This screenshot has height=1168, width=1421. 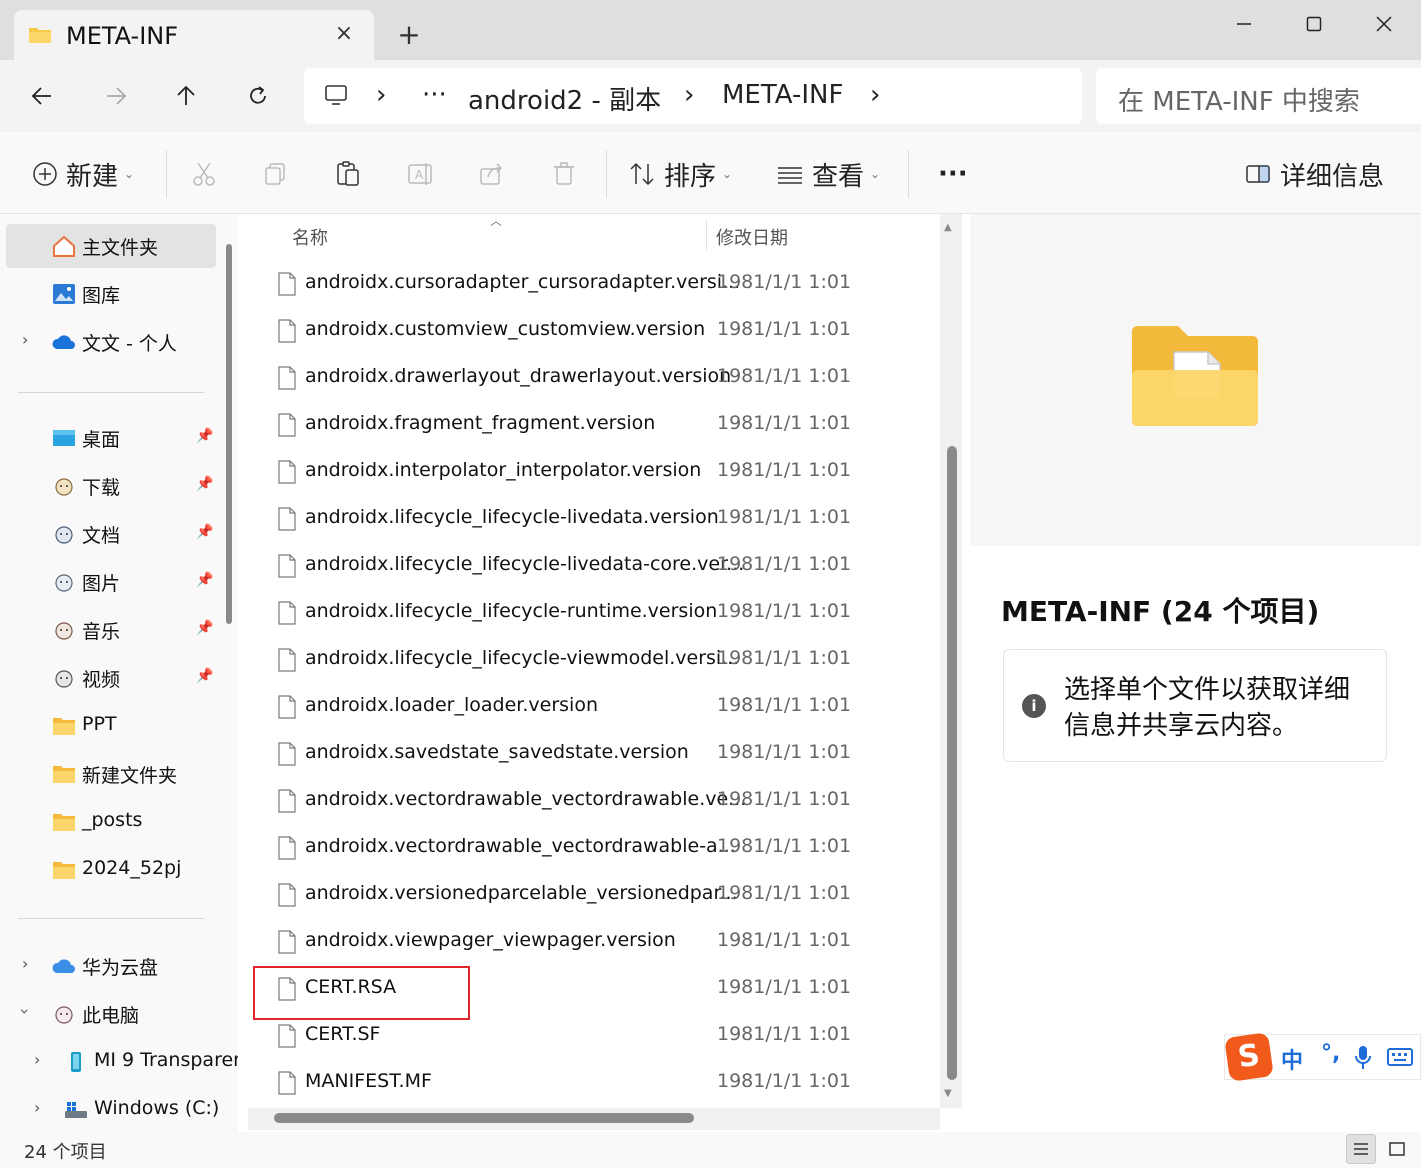 I want to click on sidebar-item-home: 主文件夹, so click(x=111, y=246).